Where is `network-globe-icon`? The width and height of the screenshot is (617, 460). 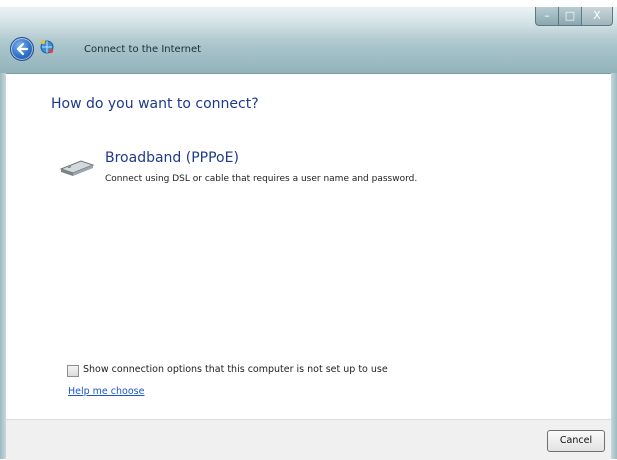
network-globe-icon is located at coordinates (47, 46).